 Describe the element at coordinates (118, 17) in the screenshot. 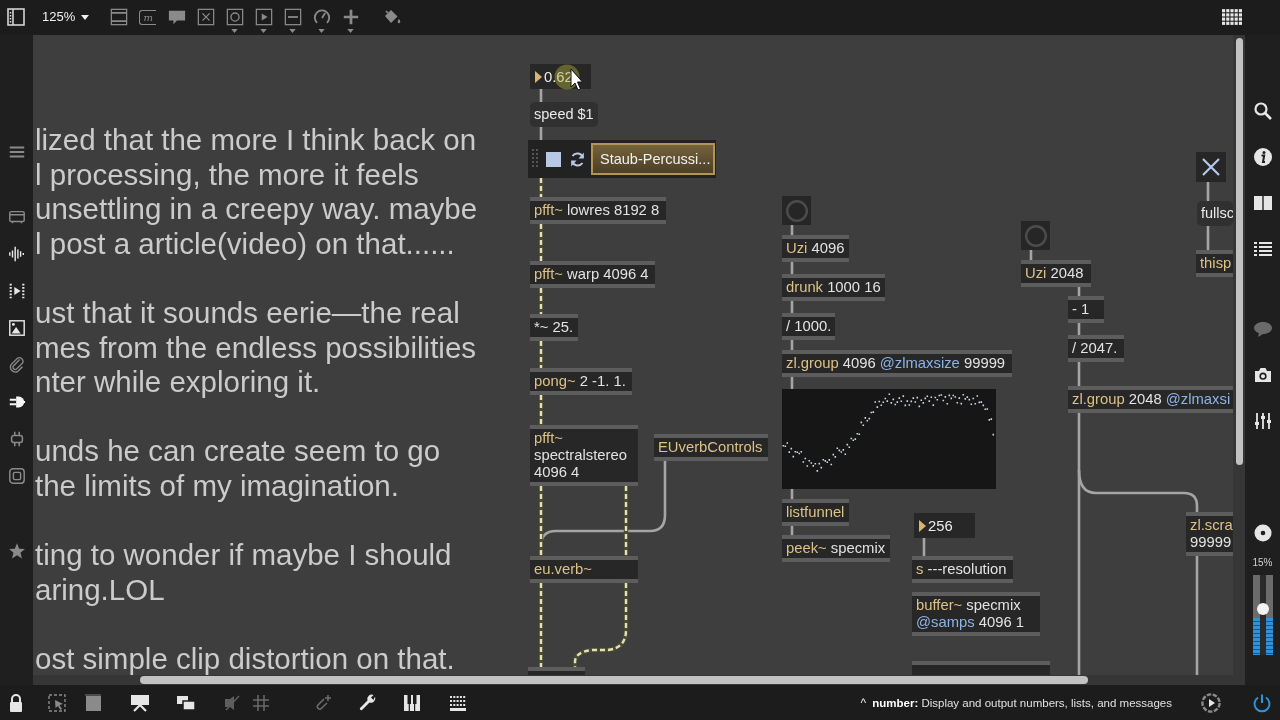

I see `object-icon` at that location.